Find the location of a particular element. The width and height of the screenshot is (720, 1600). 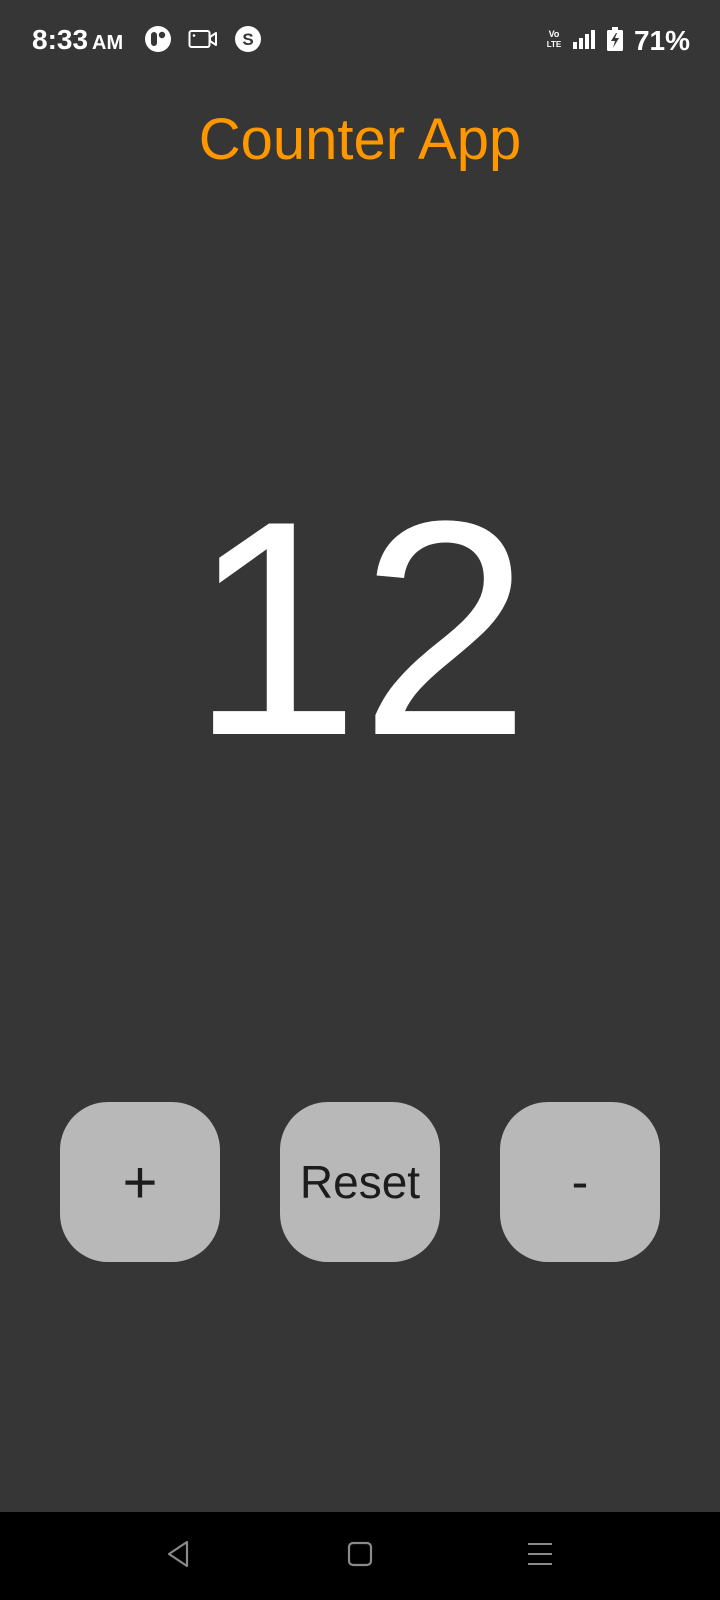

status-time: 8:33 AM is located at coordinates (77, 40).